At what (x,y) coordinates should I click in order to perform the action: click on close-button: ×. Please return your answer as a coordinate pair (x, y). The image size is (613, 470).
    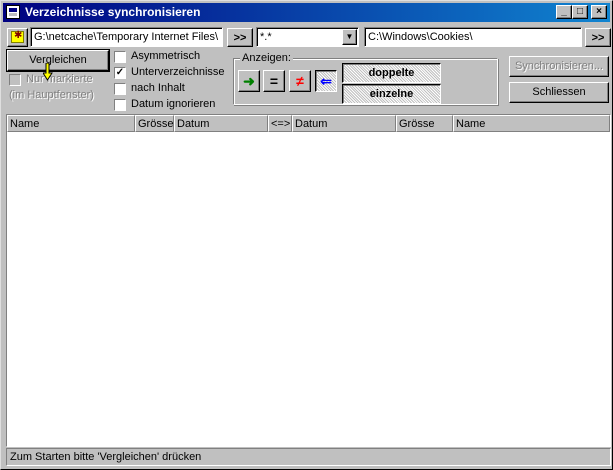
    Looking at the image, I should click on (599, 12).